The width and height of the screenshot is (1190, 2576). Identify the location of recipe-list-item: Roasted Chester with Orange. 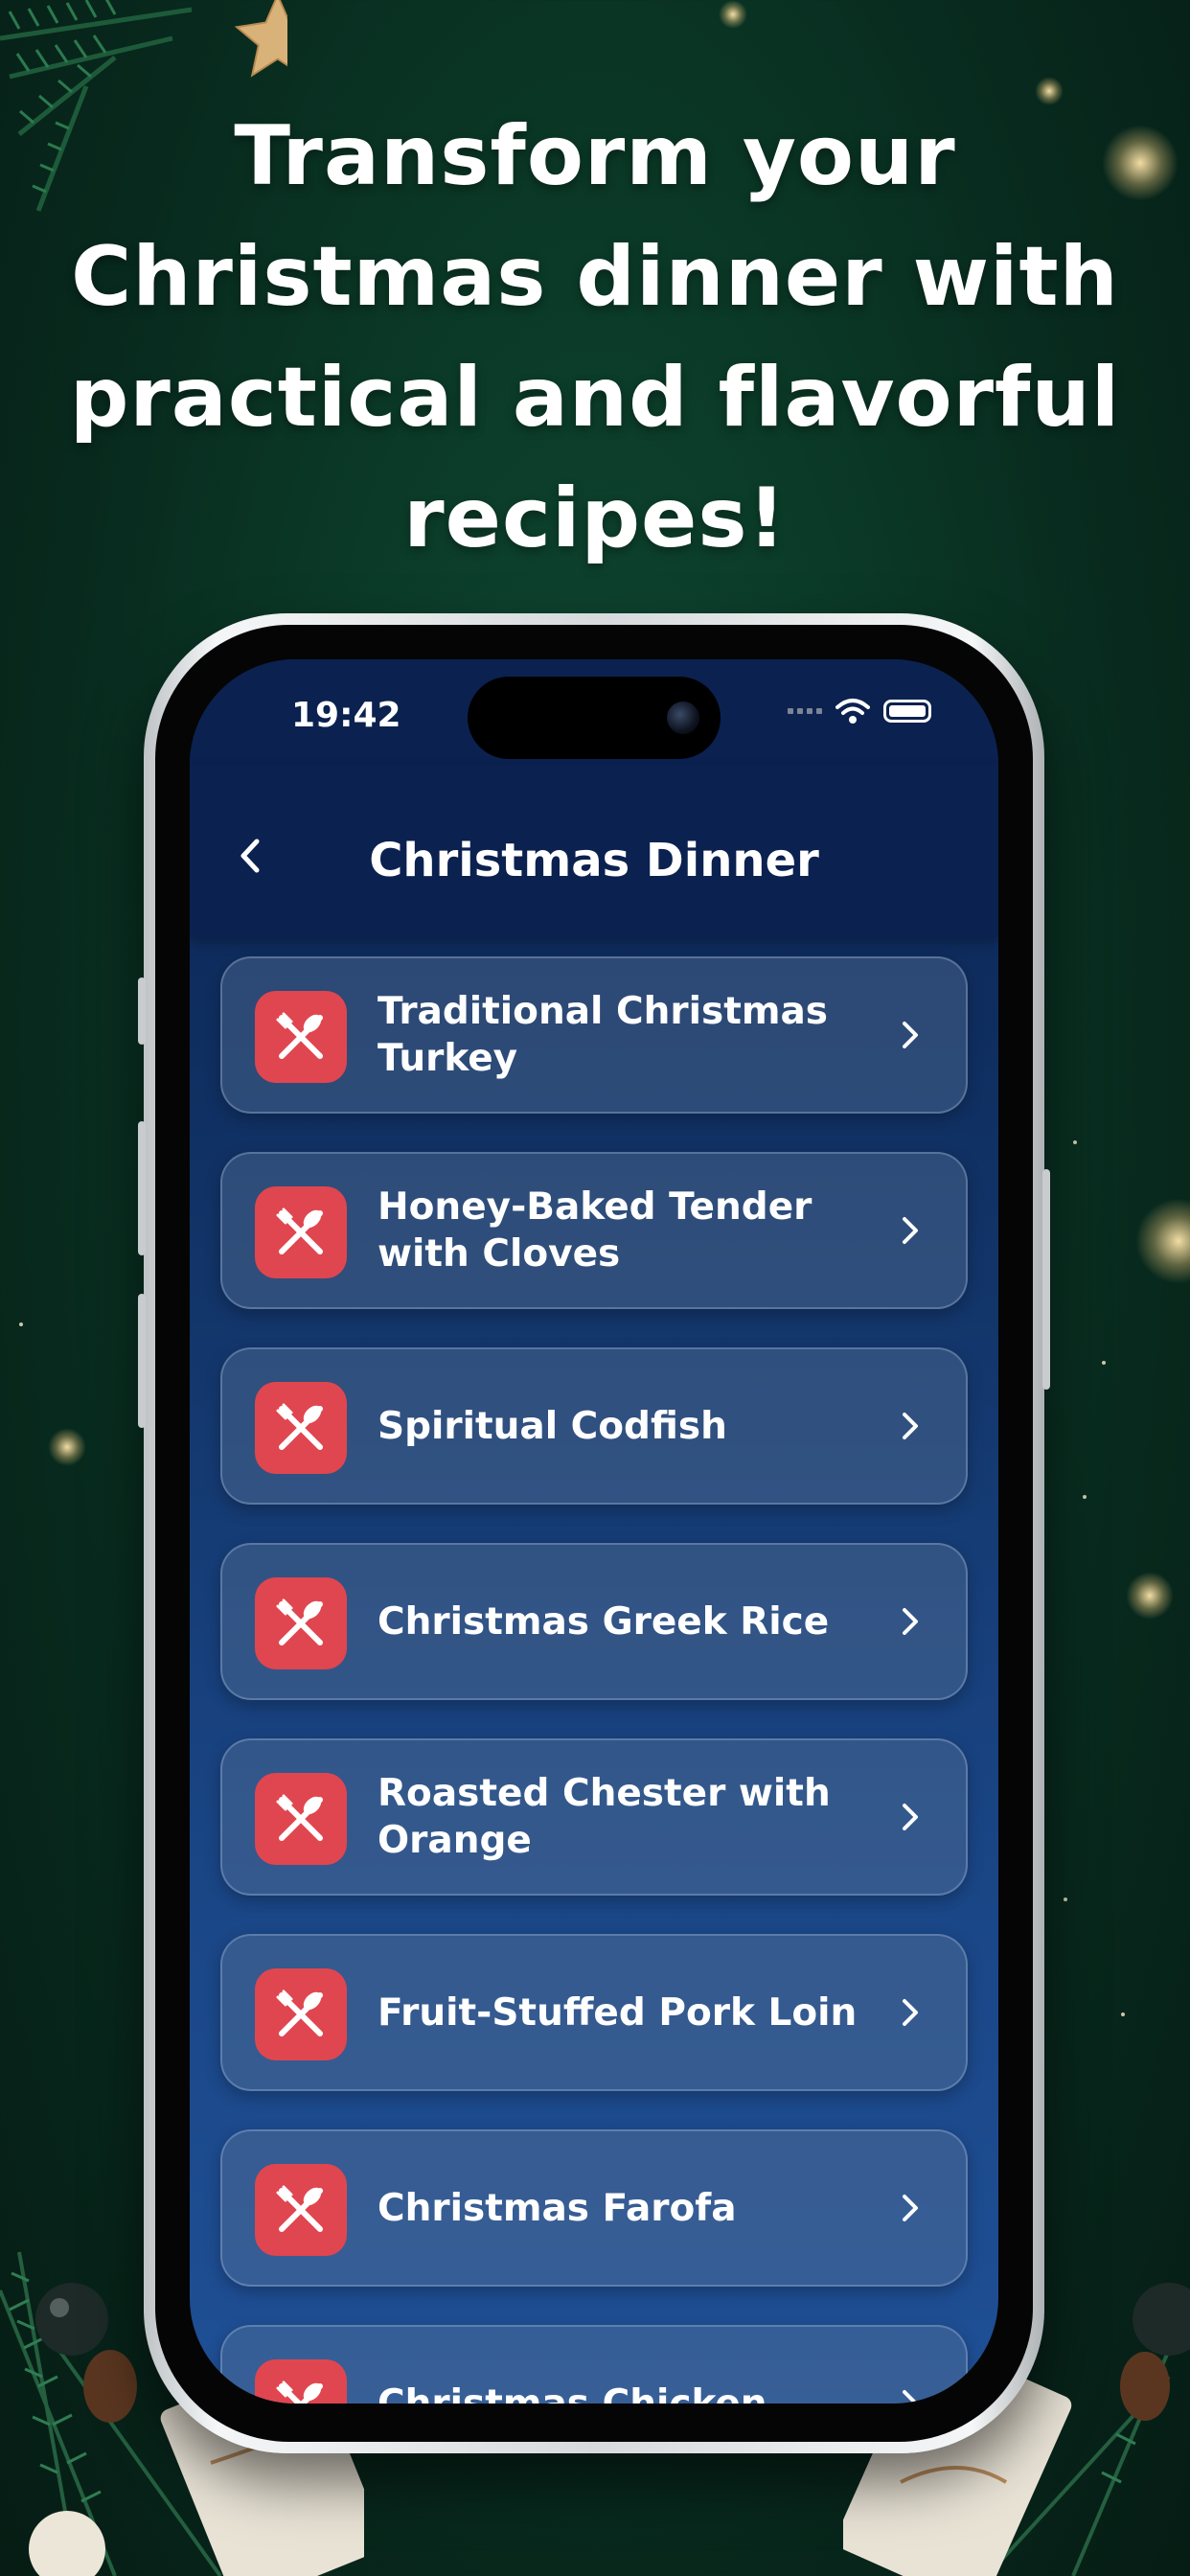
(594, 1817).